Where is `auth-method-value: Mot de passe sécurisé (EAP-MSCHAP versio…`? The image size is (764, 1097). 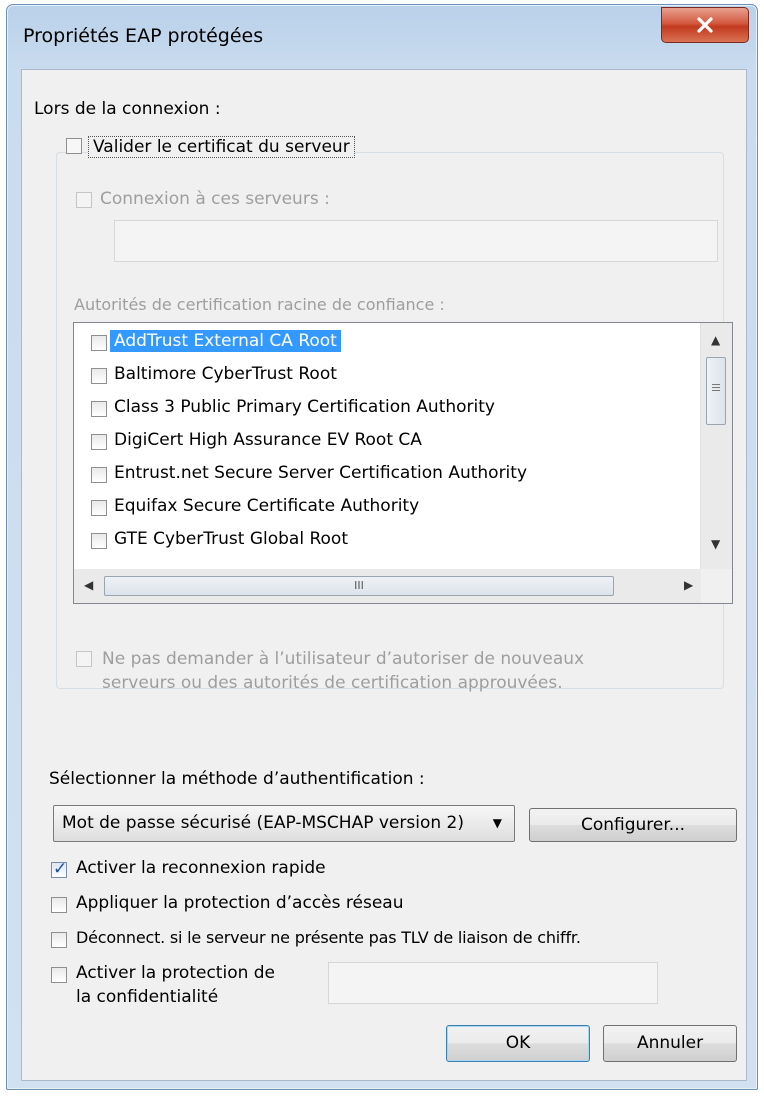
auth-method-value: Mot de passe sécurisé (EAP-MSCHAP versio… is located at coordinates (263, 823).